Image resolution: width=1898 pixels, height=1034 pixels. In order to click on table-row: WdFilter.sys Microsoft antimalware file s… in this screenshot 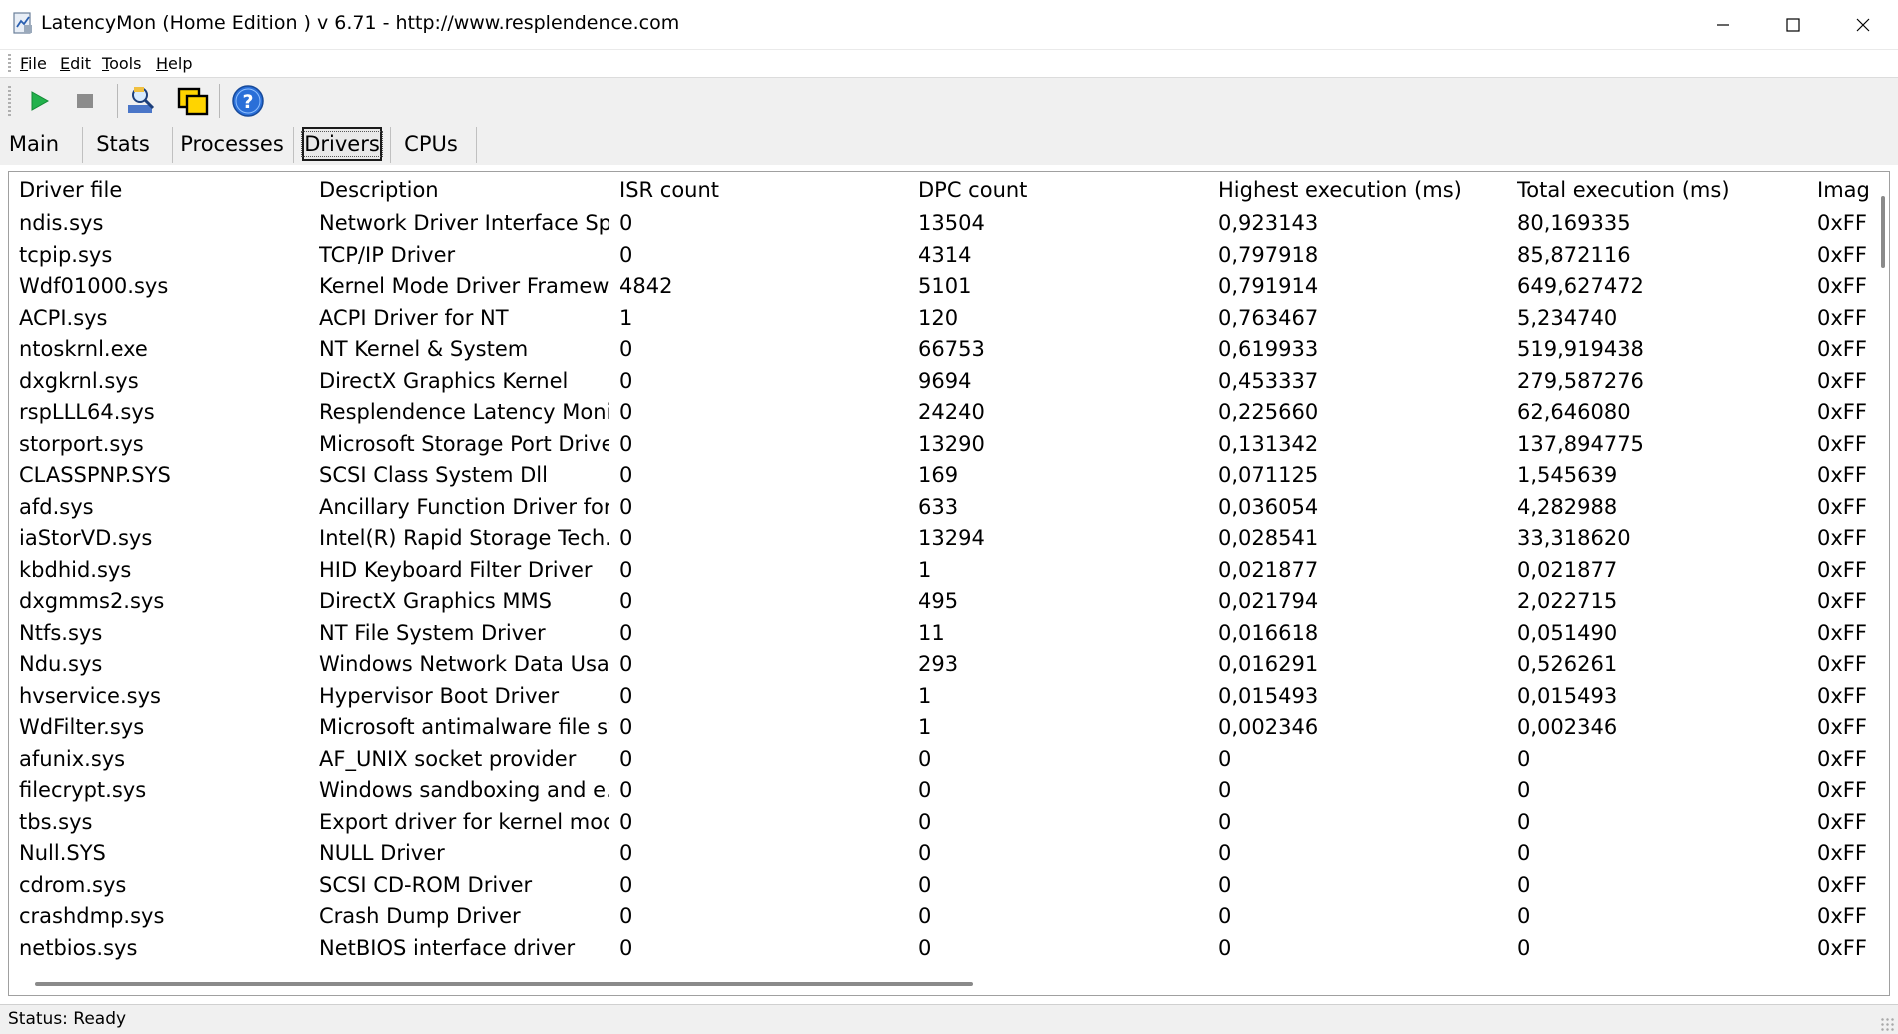, I will do `click(939, 728)`.